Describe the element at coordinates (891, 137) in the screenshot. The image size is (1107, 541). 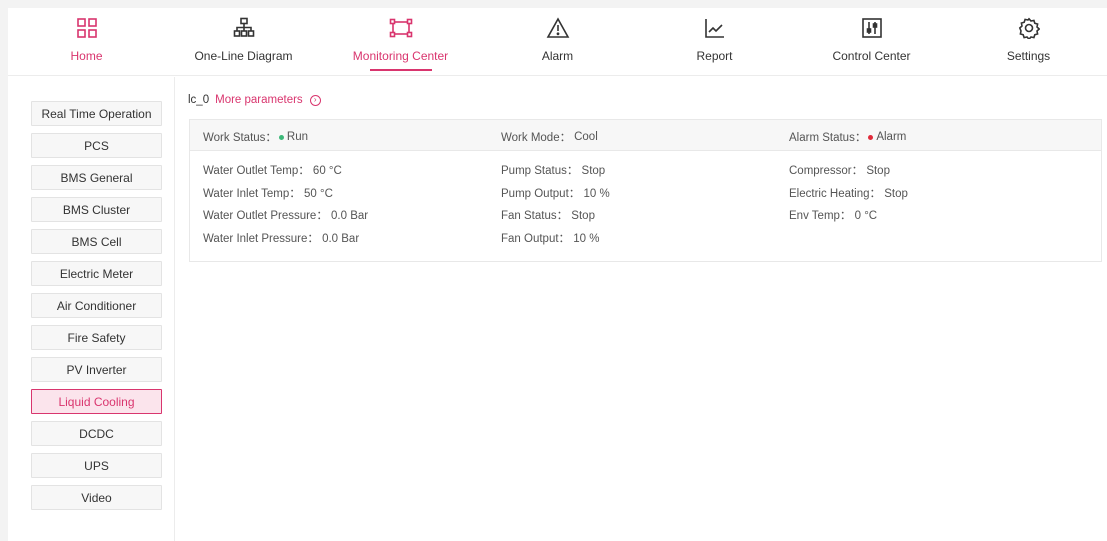
I see `alarm-status-value: Alarm` at that location.